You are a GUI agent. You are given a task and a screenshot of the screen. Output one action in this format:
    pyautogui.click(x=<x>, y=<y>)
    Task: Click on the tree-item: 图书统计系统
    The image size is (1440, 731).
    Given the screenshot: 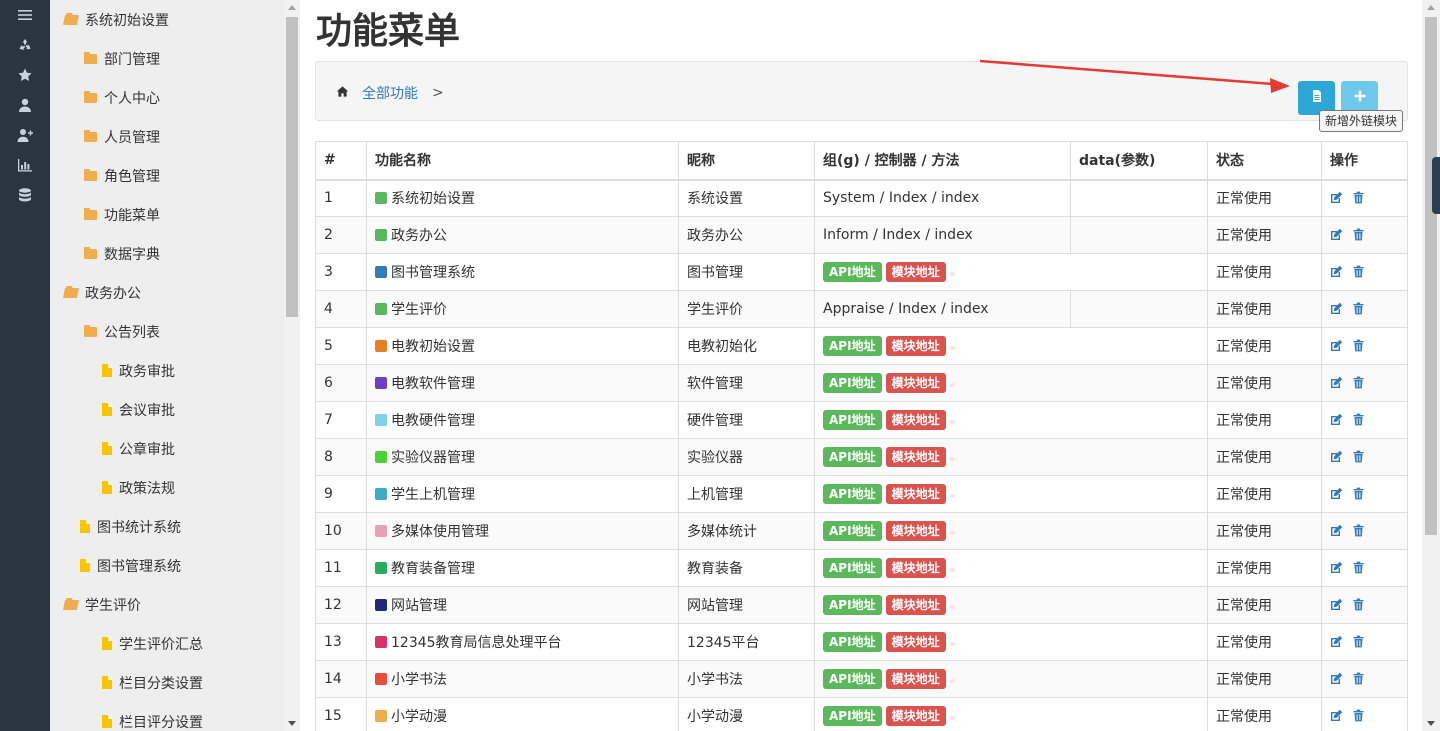 What is the action you would take?
    pyautogui.click(x=130, y=526)
    